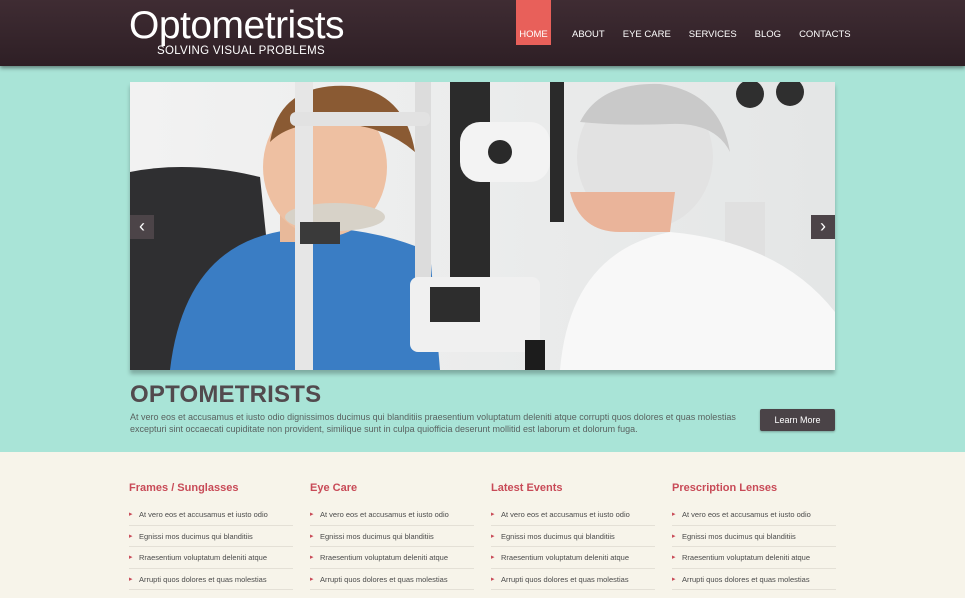 Image resolution: width=965 pixels, height=598 pixels. What do you see at coordinates (647, 22) in the screenshot?
I see `nav-eye-care: EYE CARE` at bounding box center [647, 22].